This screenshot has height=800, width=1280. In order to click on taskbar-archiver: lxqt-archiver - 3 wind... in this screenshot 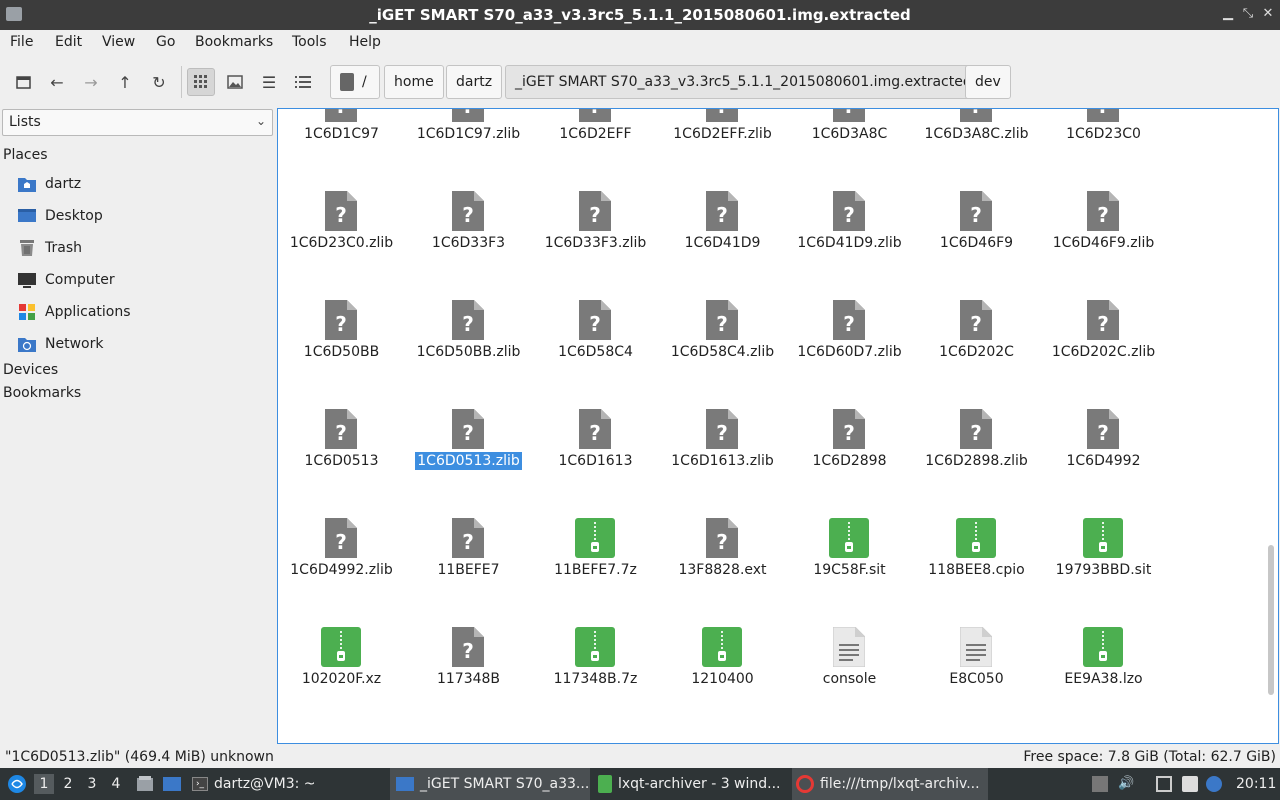, I will do `click(690, 784)`.